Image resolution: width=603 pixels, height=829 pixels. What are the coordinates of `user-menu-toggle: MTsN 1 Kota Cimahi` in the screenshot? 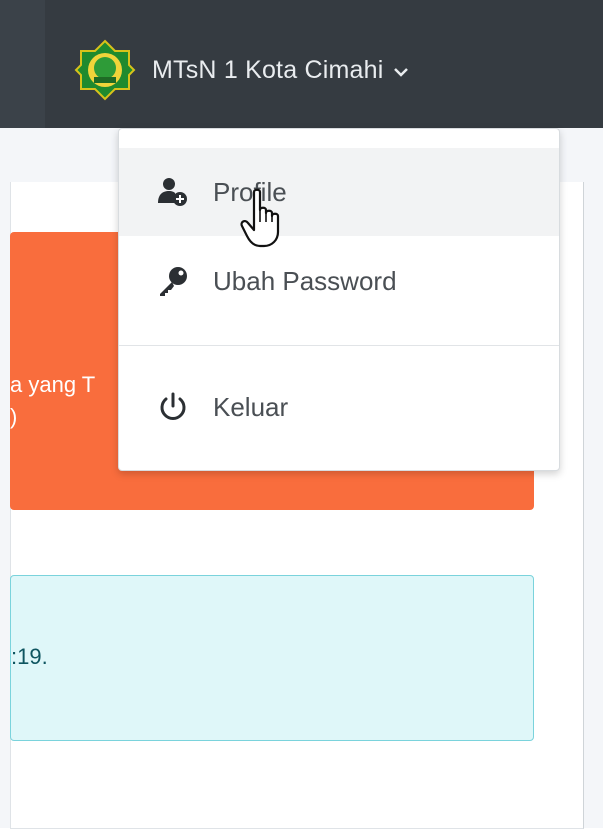 It's located at (241, 70).